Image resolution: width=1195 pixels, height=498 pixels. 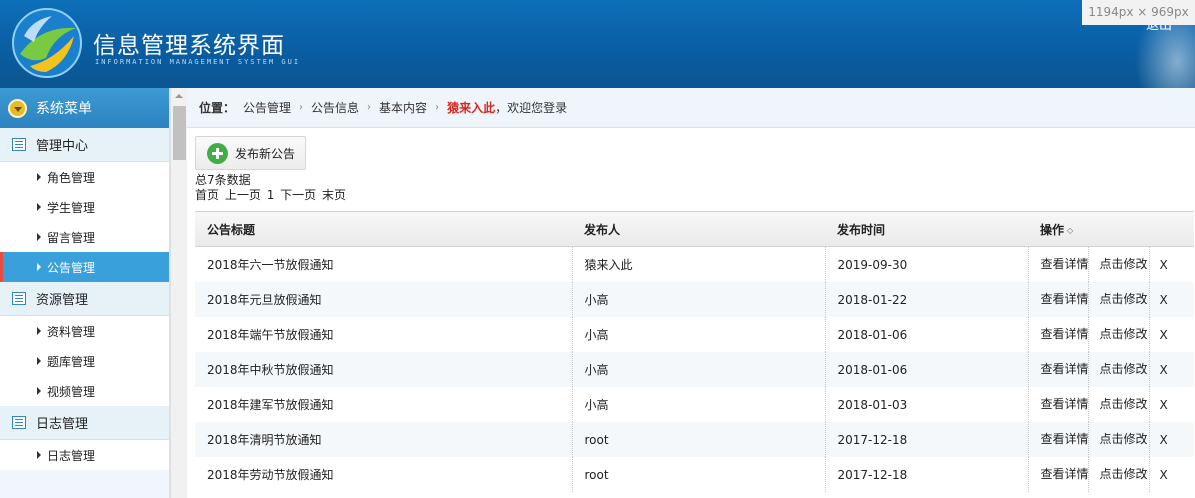 I want to click on logo-icon, so click(x=47, y=43).